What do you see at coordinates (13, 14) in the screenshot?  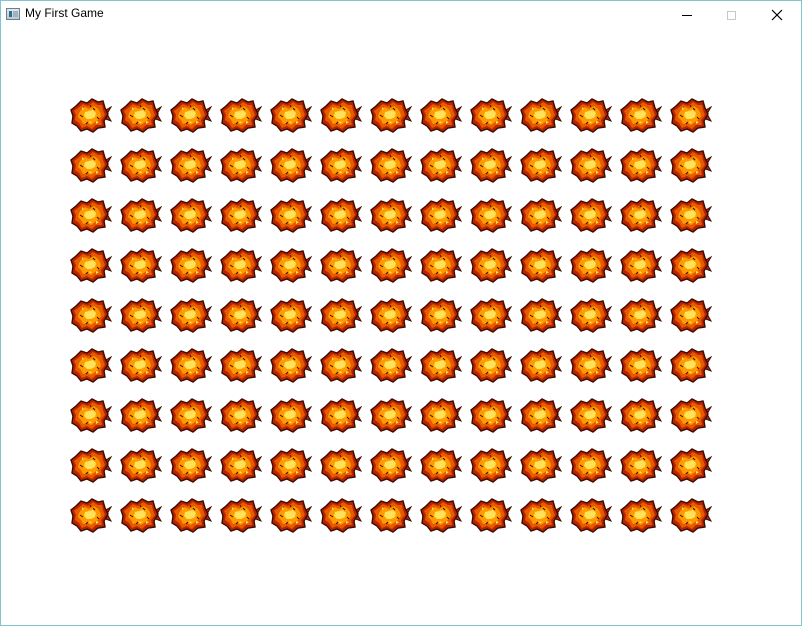 I see `app-window-icon` at bounding box center [13, 14].